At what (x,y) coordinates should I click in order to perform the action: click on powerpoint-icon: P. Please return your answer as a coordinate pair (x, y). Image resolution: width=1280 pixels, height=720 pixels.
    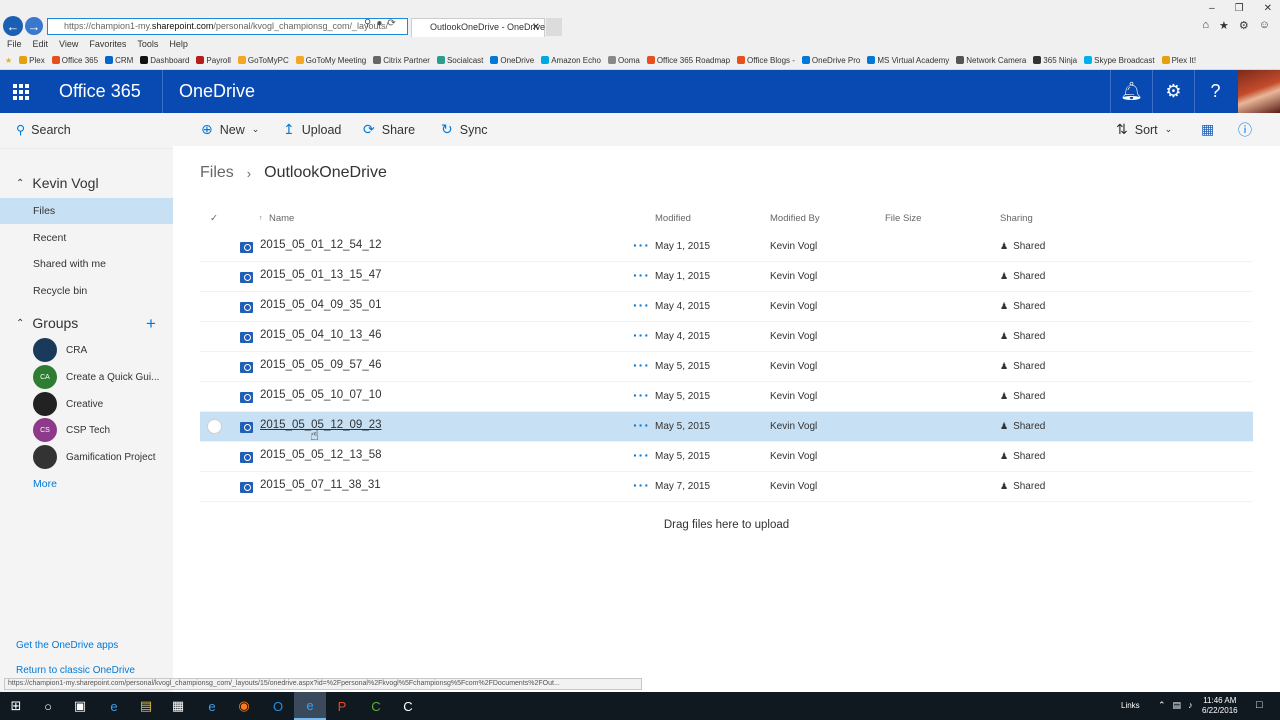
    Looking at the image, I should click on (342, 706).